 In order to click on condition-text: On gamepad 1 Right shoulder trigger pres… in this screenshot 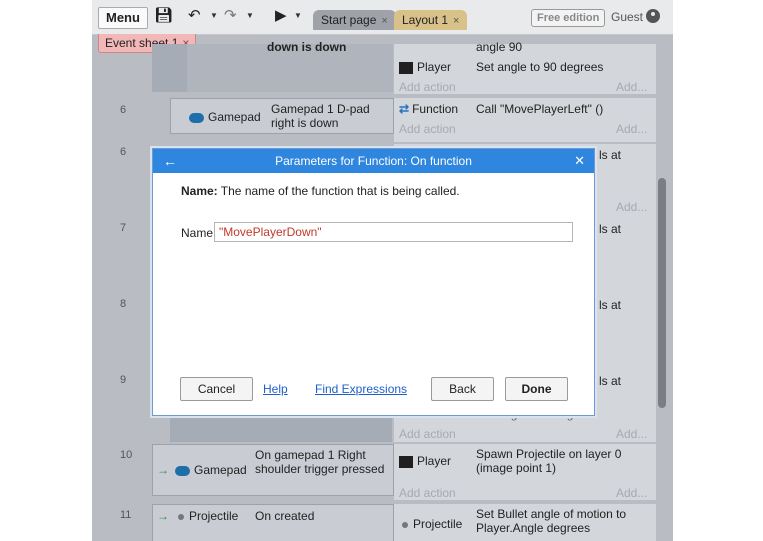, I will do `click(320, 462)`.